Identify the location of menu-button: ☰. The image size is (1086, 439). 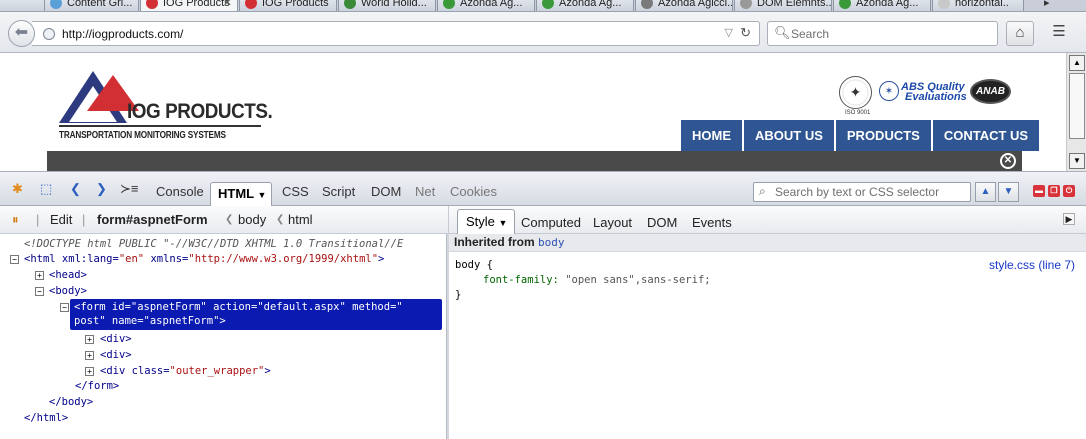
(1059, 33).